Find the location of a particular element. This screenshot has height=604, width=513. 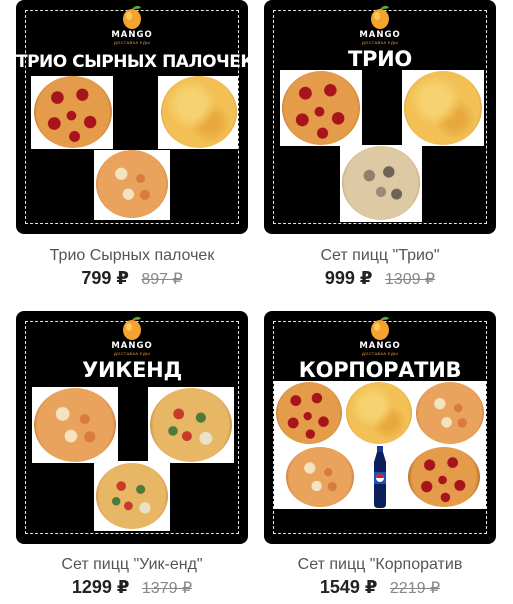

old-price: 1309 ₽ is located at coordinates (410, 279).